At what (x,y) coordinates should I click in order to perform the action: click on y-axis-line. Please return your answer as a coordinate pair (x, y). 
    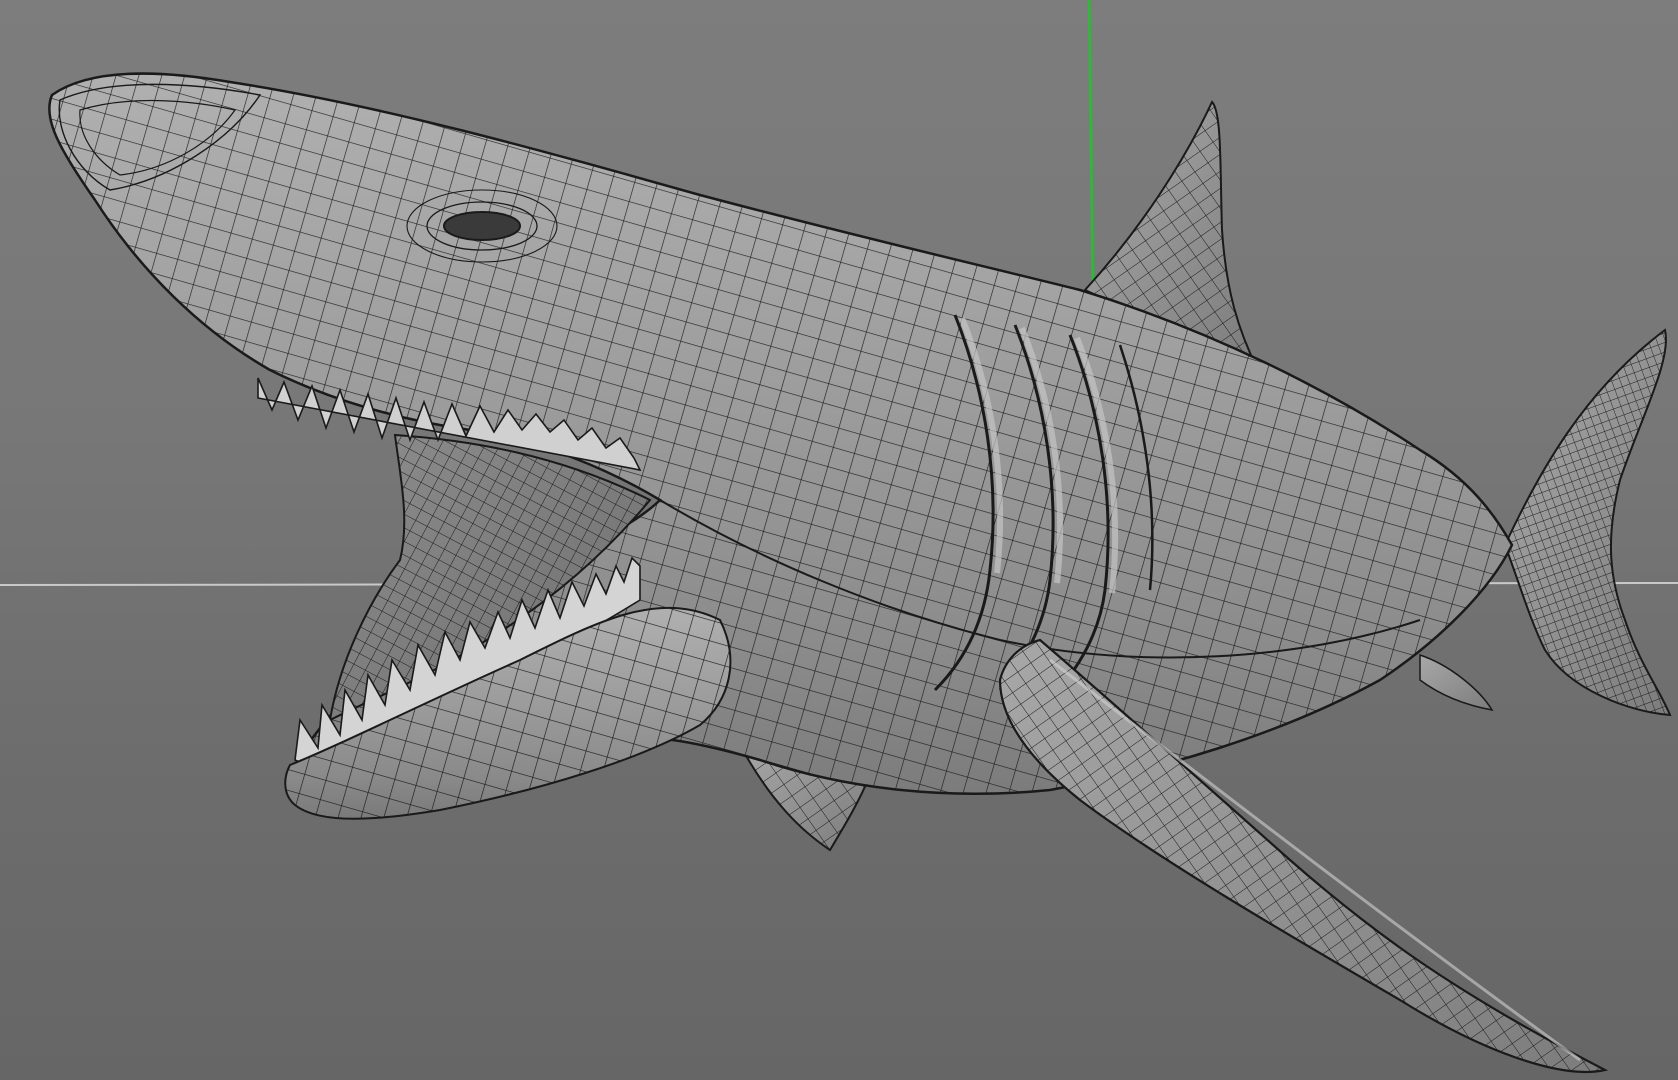
    Looking at the image, I should click on (1091, 146).